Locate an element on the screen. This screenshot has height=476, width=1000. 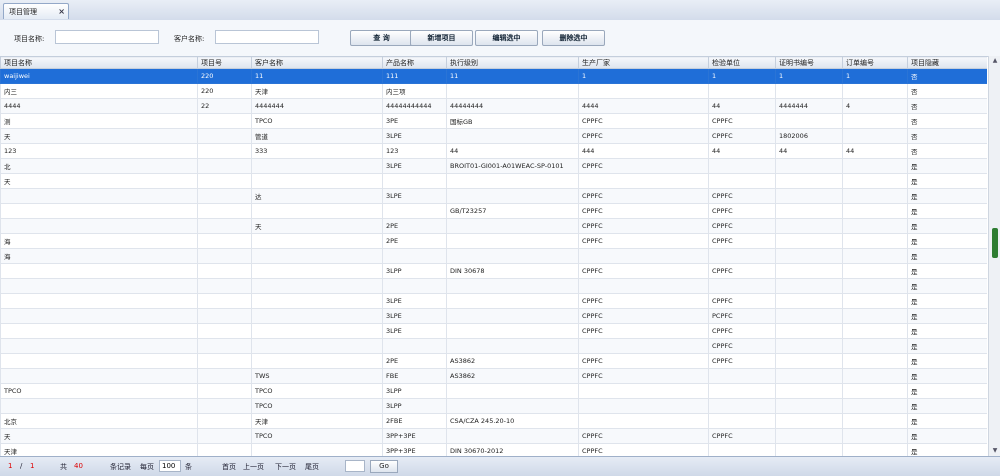
column-header: 生产厂家 is located at coordinates (643, 62).